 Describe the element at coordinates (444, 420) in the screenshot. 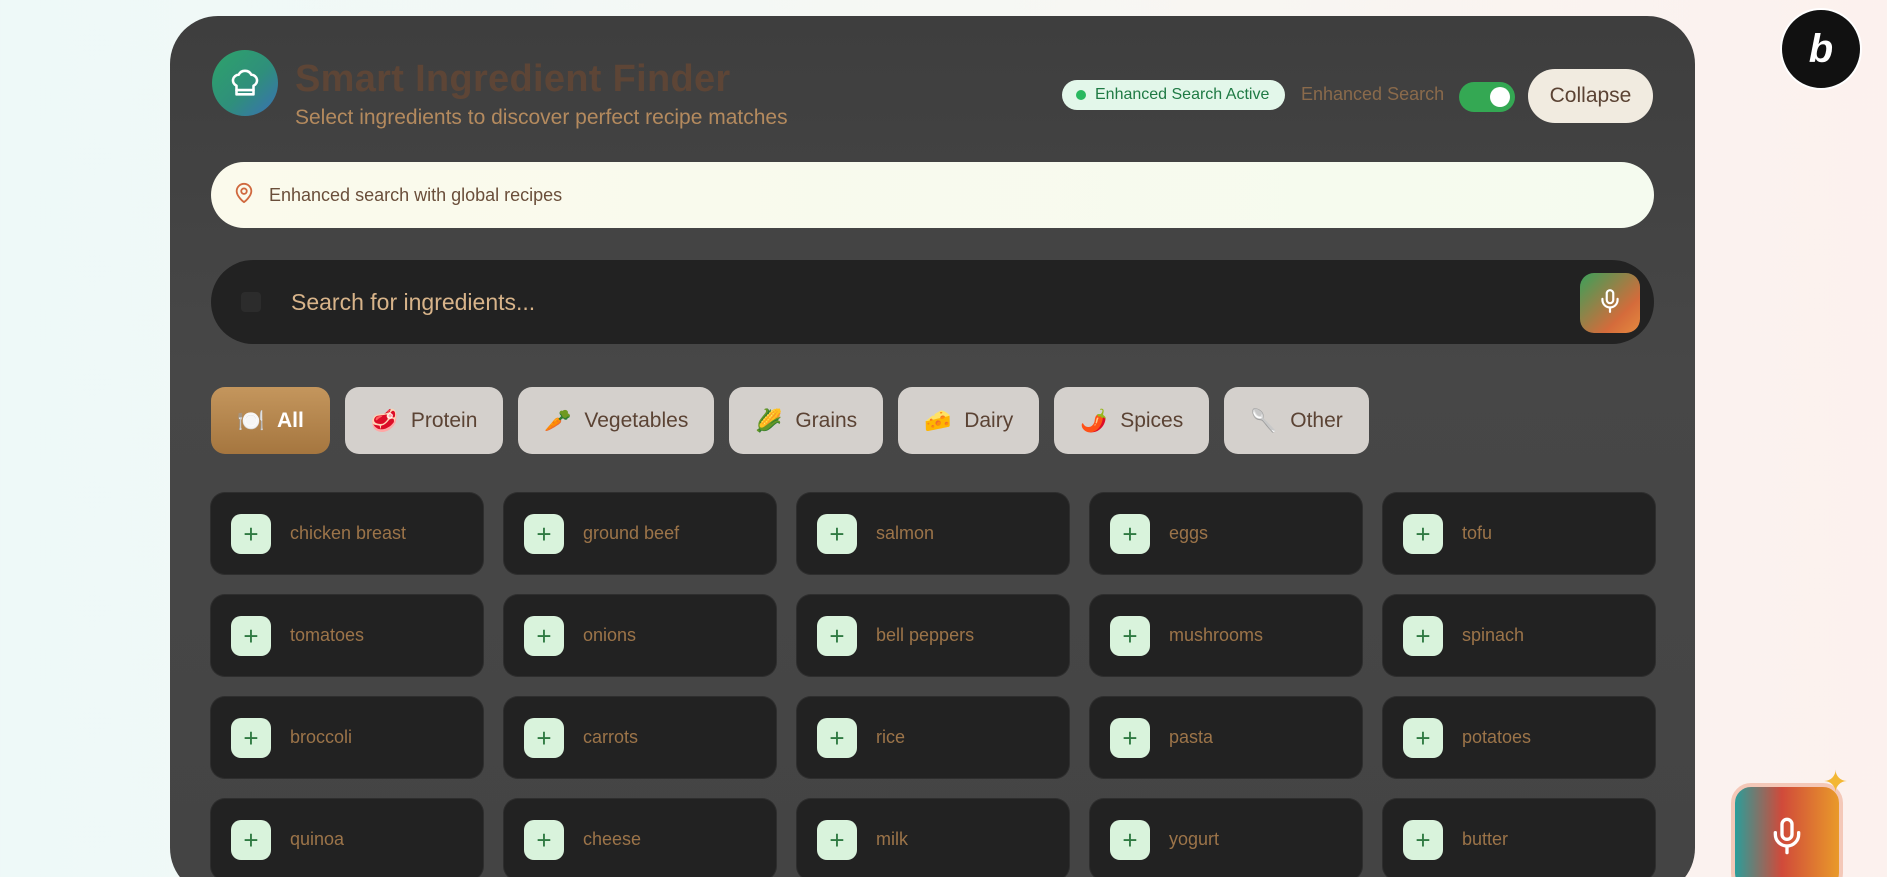

I see `category-label: Protein` at that location.